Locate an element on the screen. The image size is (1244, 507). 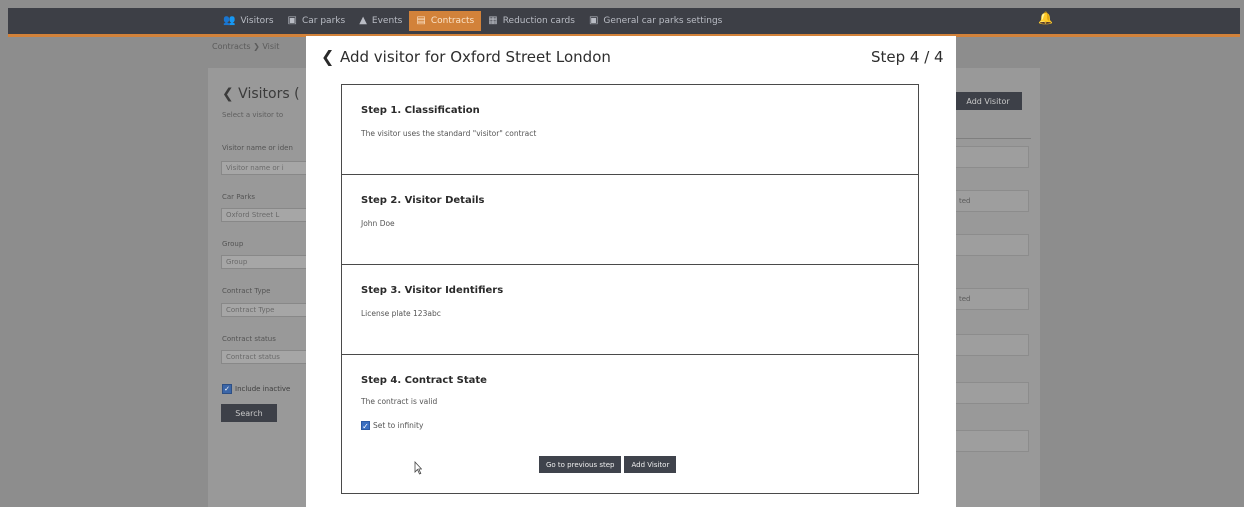
car-parks-icon: ▣ is located at coordinates (292, 20).